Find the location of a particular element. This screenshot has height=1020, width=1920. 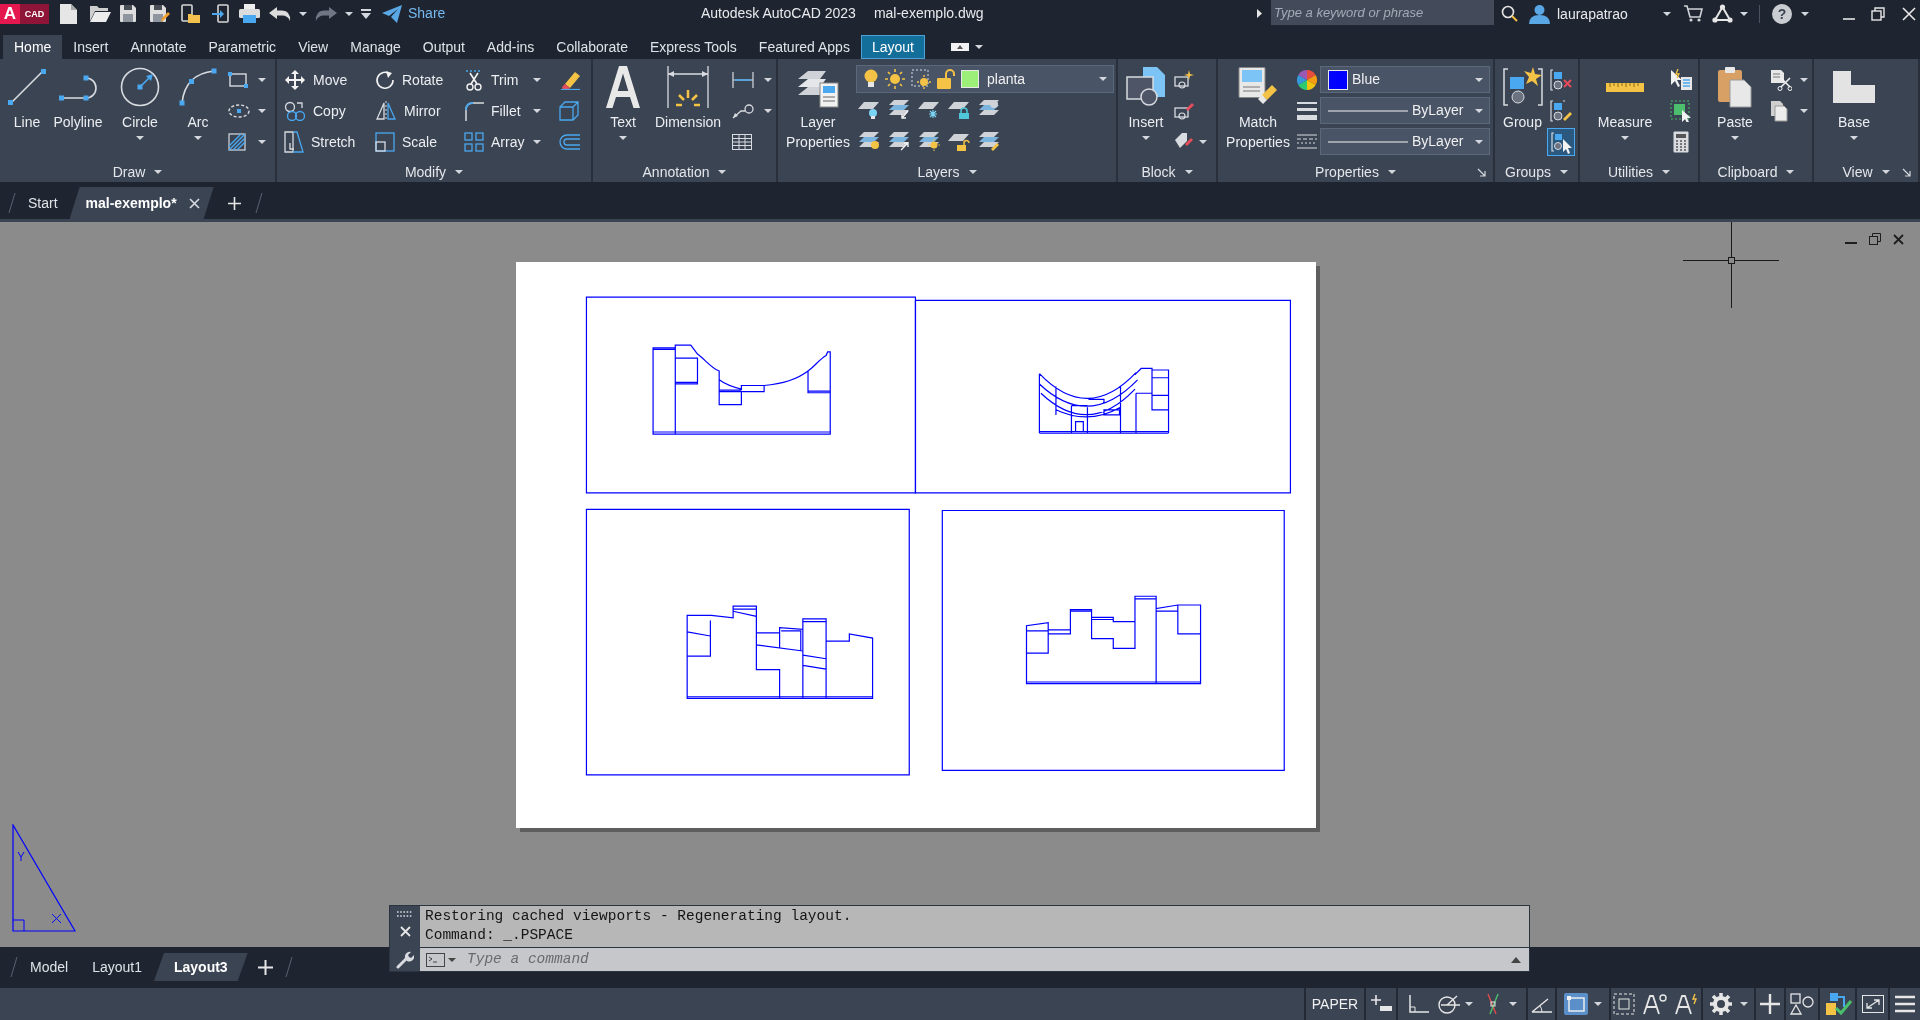

layer-stack-sun-icon is located at coordinates (929, 141).